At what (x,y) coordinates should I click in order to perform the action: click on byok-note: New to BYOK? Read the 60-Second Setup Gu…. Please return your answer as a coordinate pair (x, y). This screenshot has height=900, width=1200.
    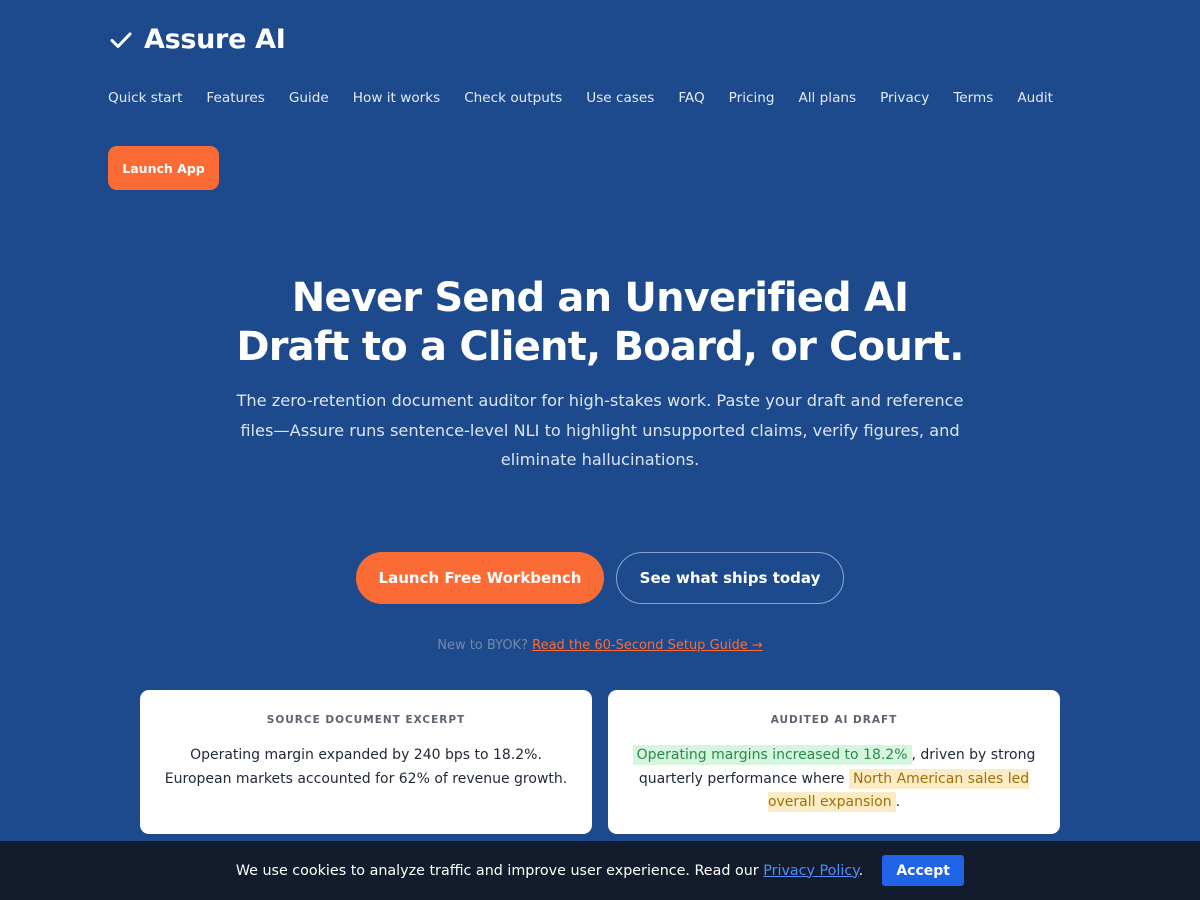
    Looking at the image, I should click on (600, 645).